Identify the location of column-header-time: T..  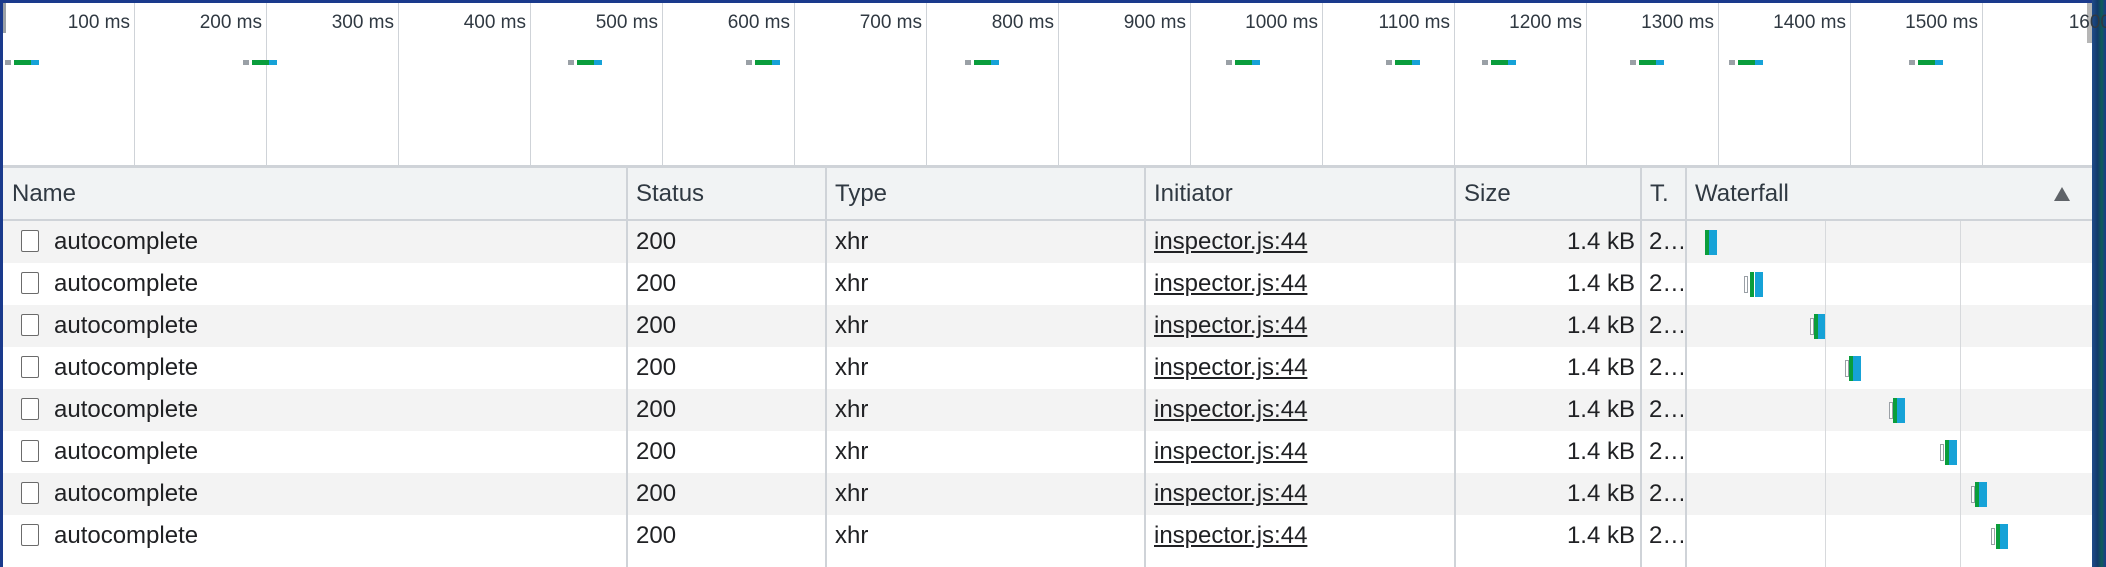
(1663, 193).